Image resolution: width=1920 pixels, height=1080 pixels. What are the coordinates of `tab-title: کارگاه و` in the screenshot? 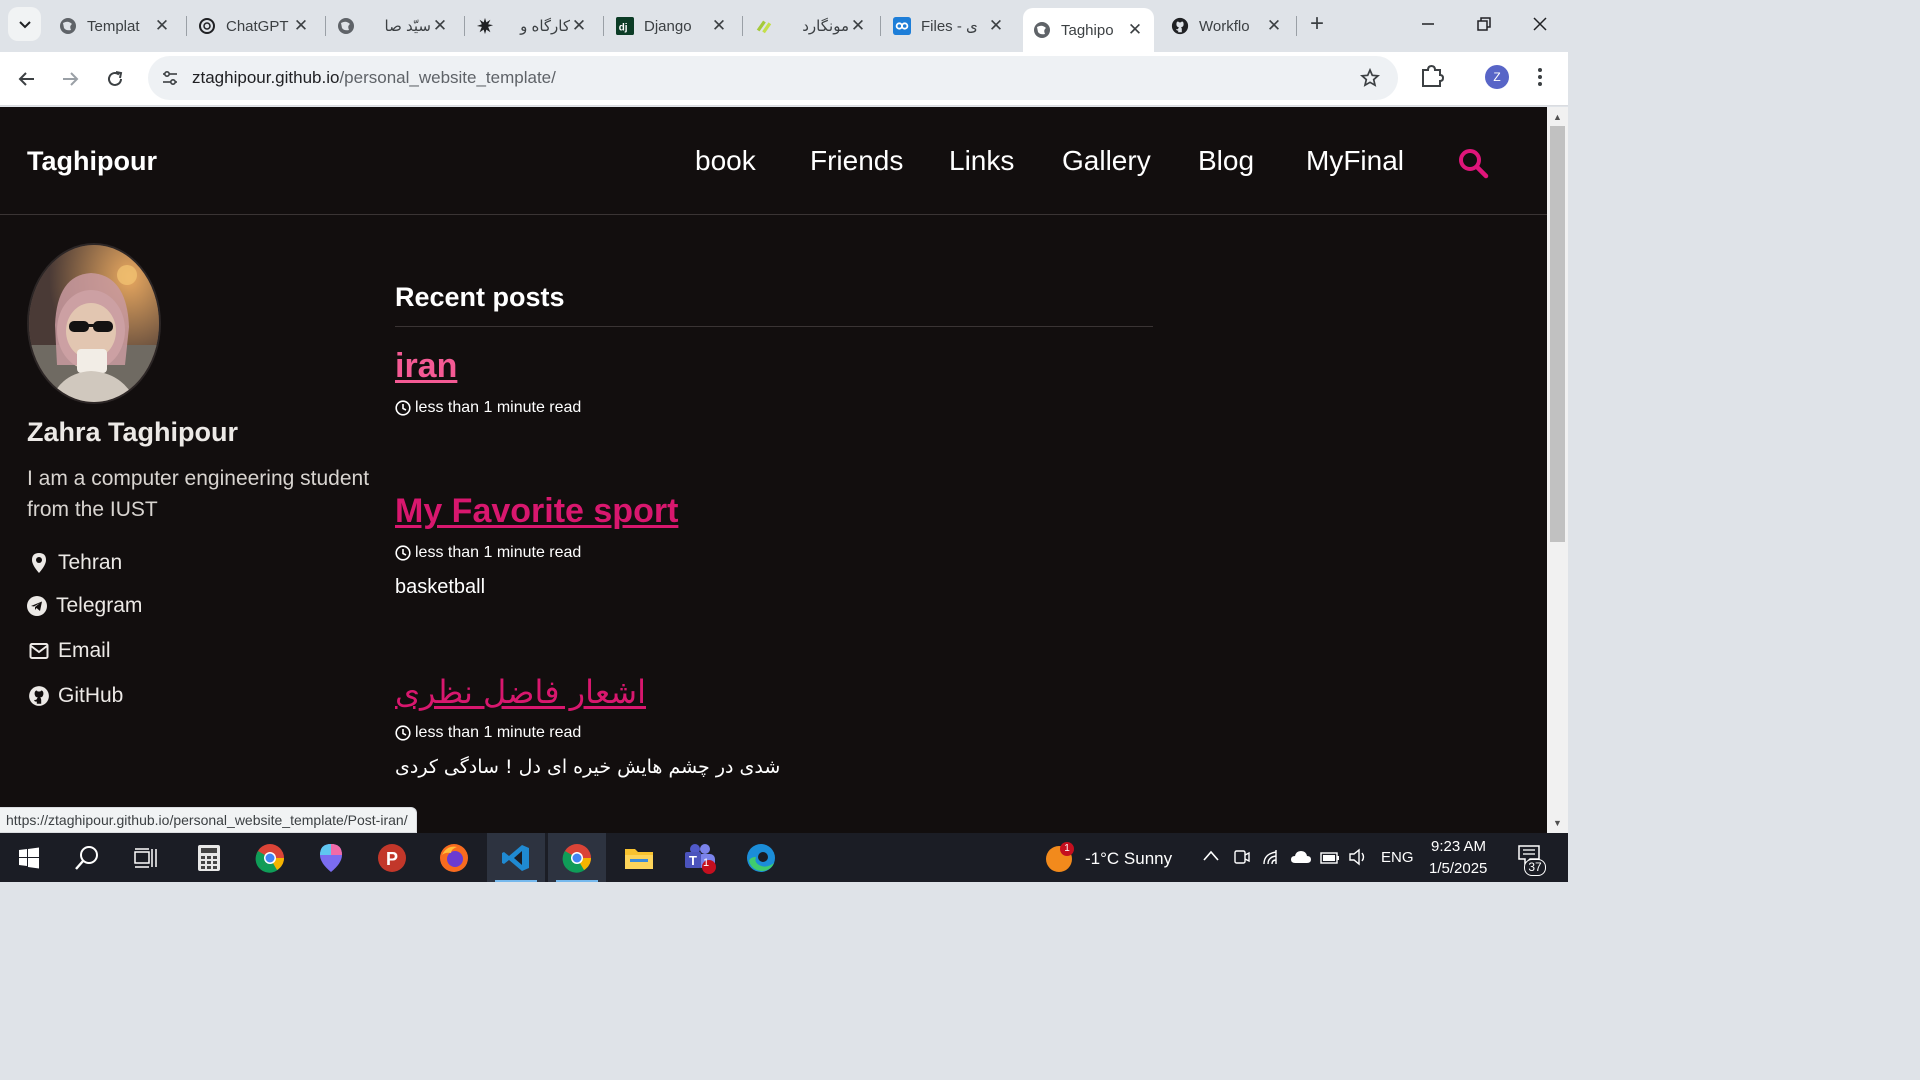 It's located at (545, 26).